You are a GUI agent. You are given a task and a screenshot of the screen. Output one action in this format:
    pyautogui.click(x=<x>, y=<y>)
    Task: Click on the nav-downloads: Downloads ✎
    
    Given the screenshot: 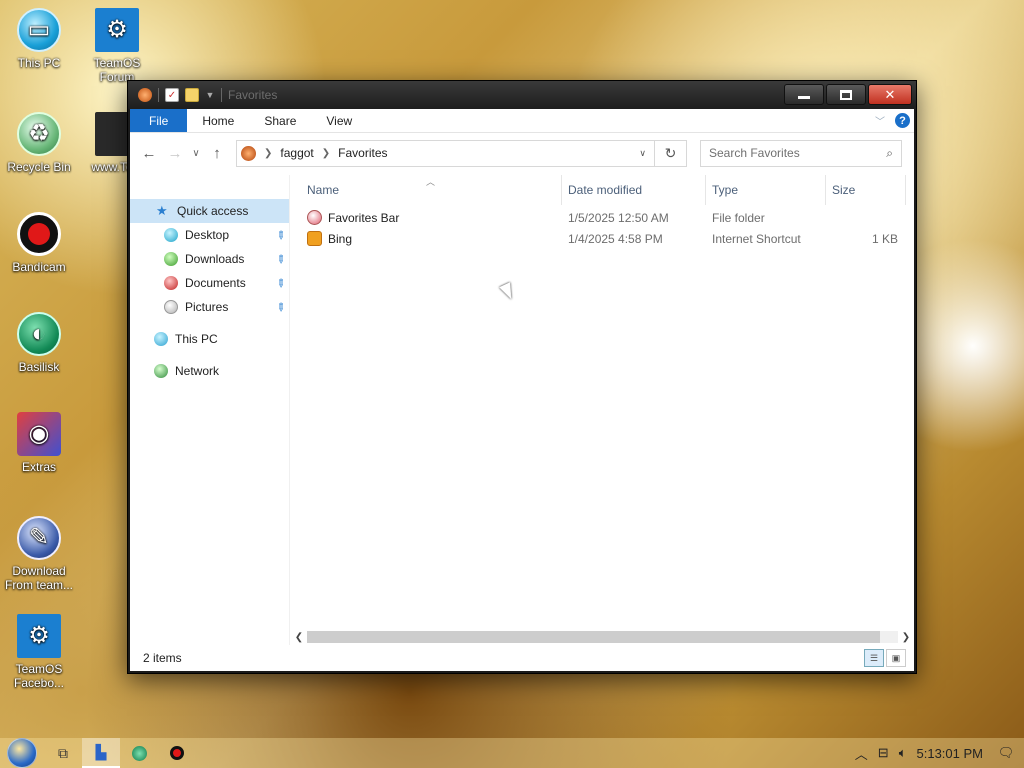 What is the action you would take?
    pyautogui.click(x=209, y=259)
    